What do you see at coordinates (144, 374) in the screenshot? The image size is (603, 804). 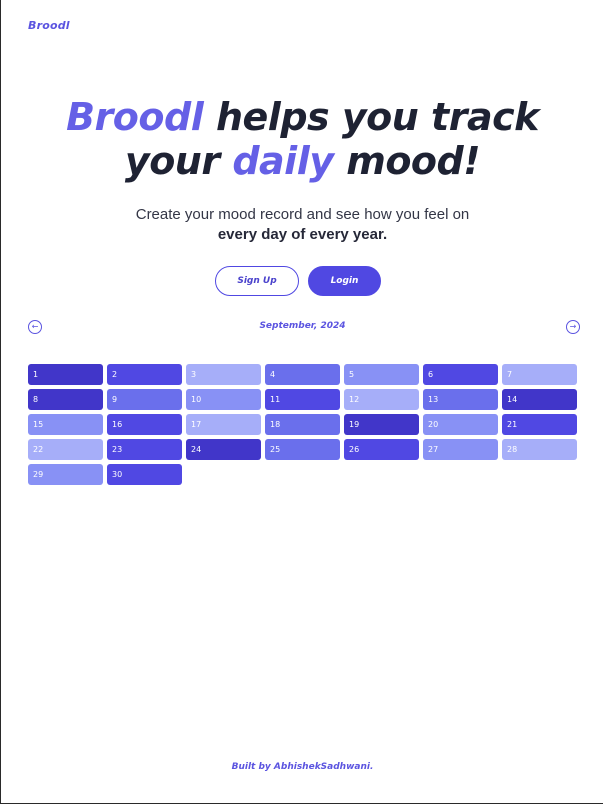 I see `calendar-day: 2` at bounding box center [144, 374].